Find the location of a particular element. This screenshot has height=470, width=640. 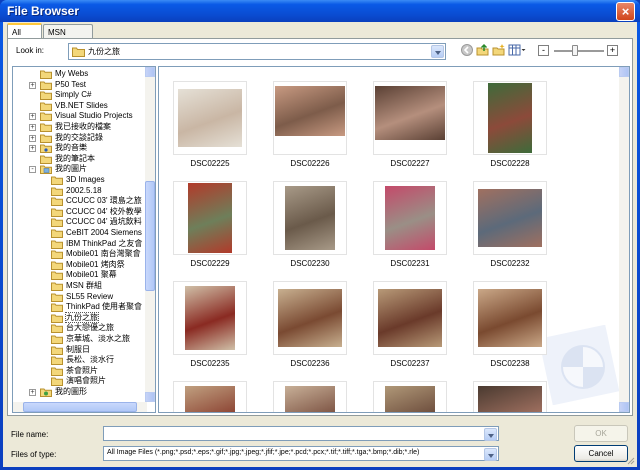

view-menu-icon is located at coordinates (517, 50).